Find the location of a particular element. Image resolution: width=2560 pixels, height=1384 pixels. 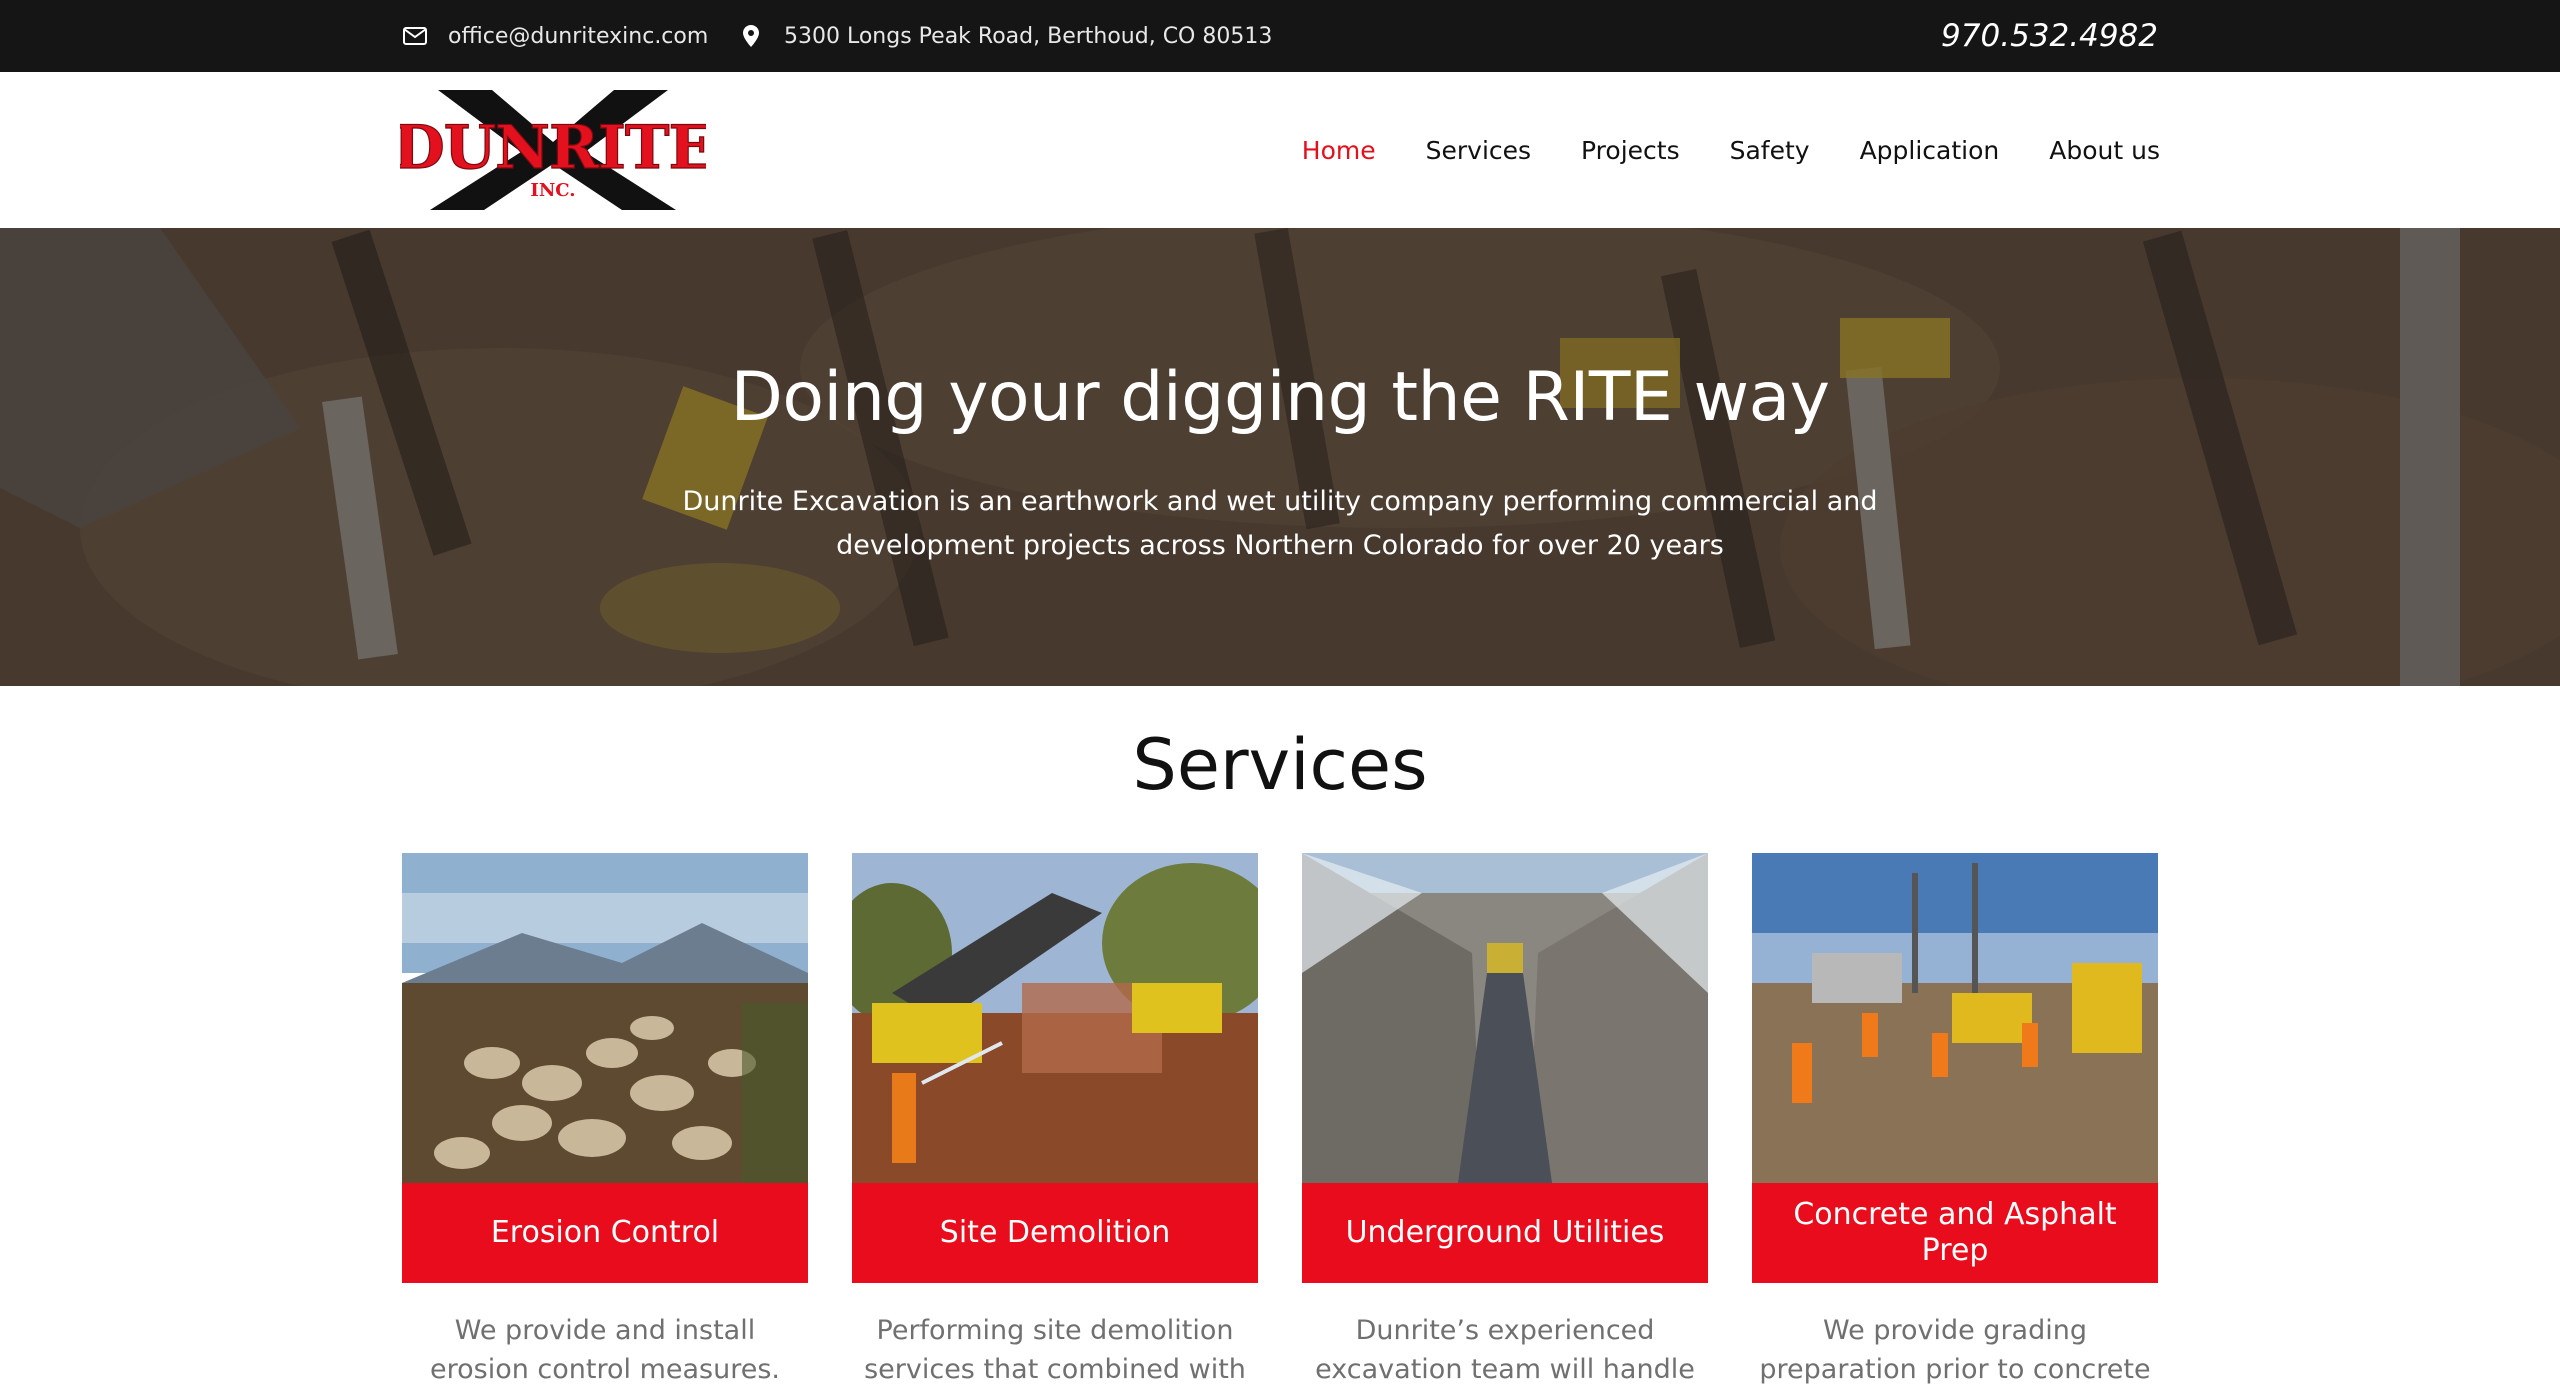

nav-application: Application is located at coordinates (1930, 150).